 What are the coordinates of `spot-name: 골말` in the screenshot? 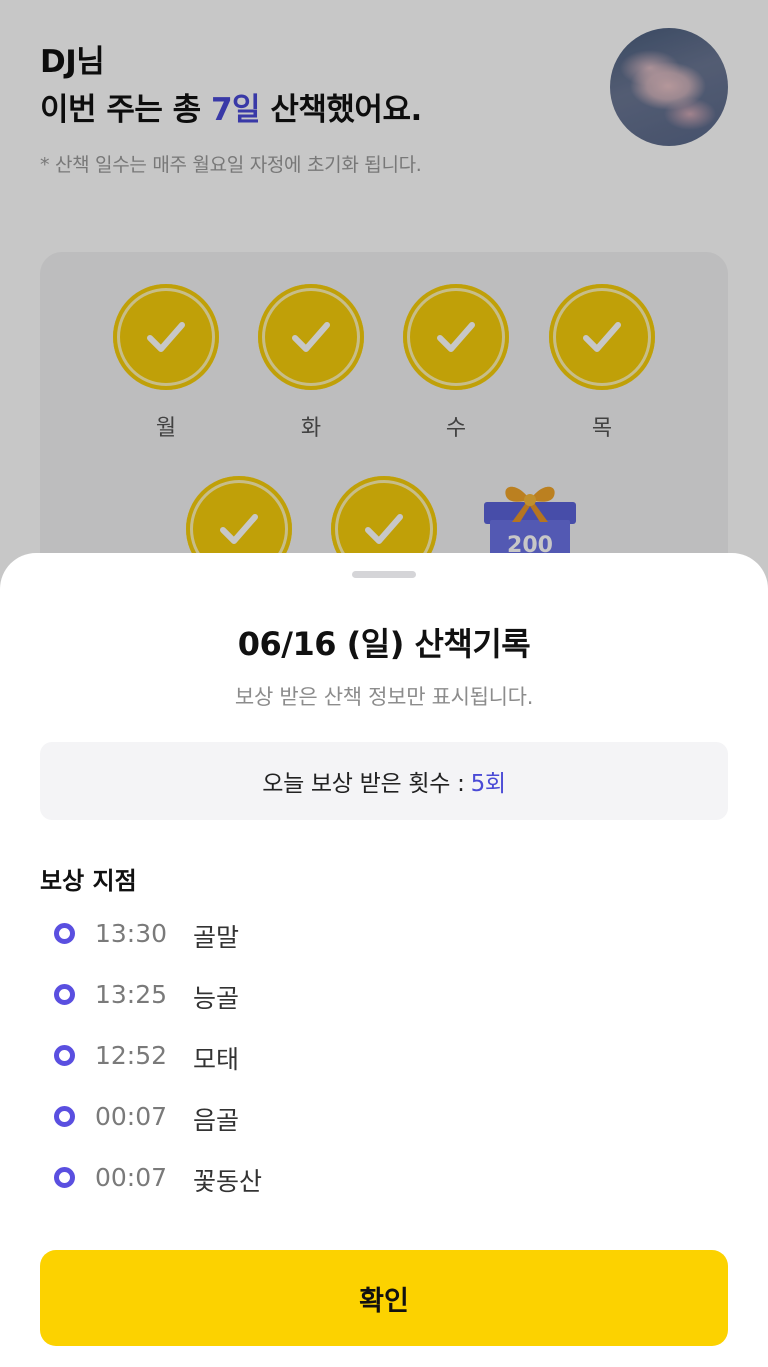 It's located at (216, 937).